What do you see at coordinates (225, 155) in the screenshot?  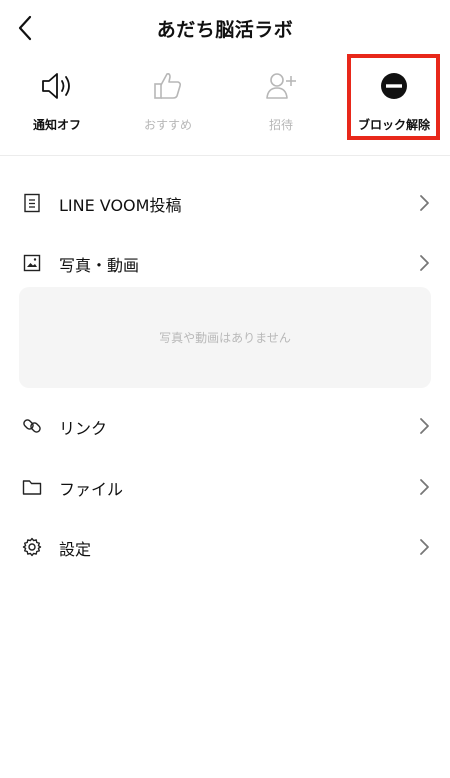 I see `divider` at bounding box center [225, 155].